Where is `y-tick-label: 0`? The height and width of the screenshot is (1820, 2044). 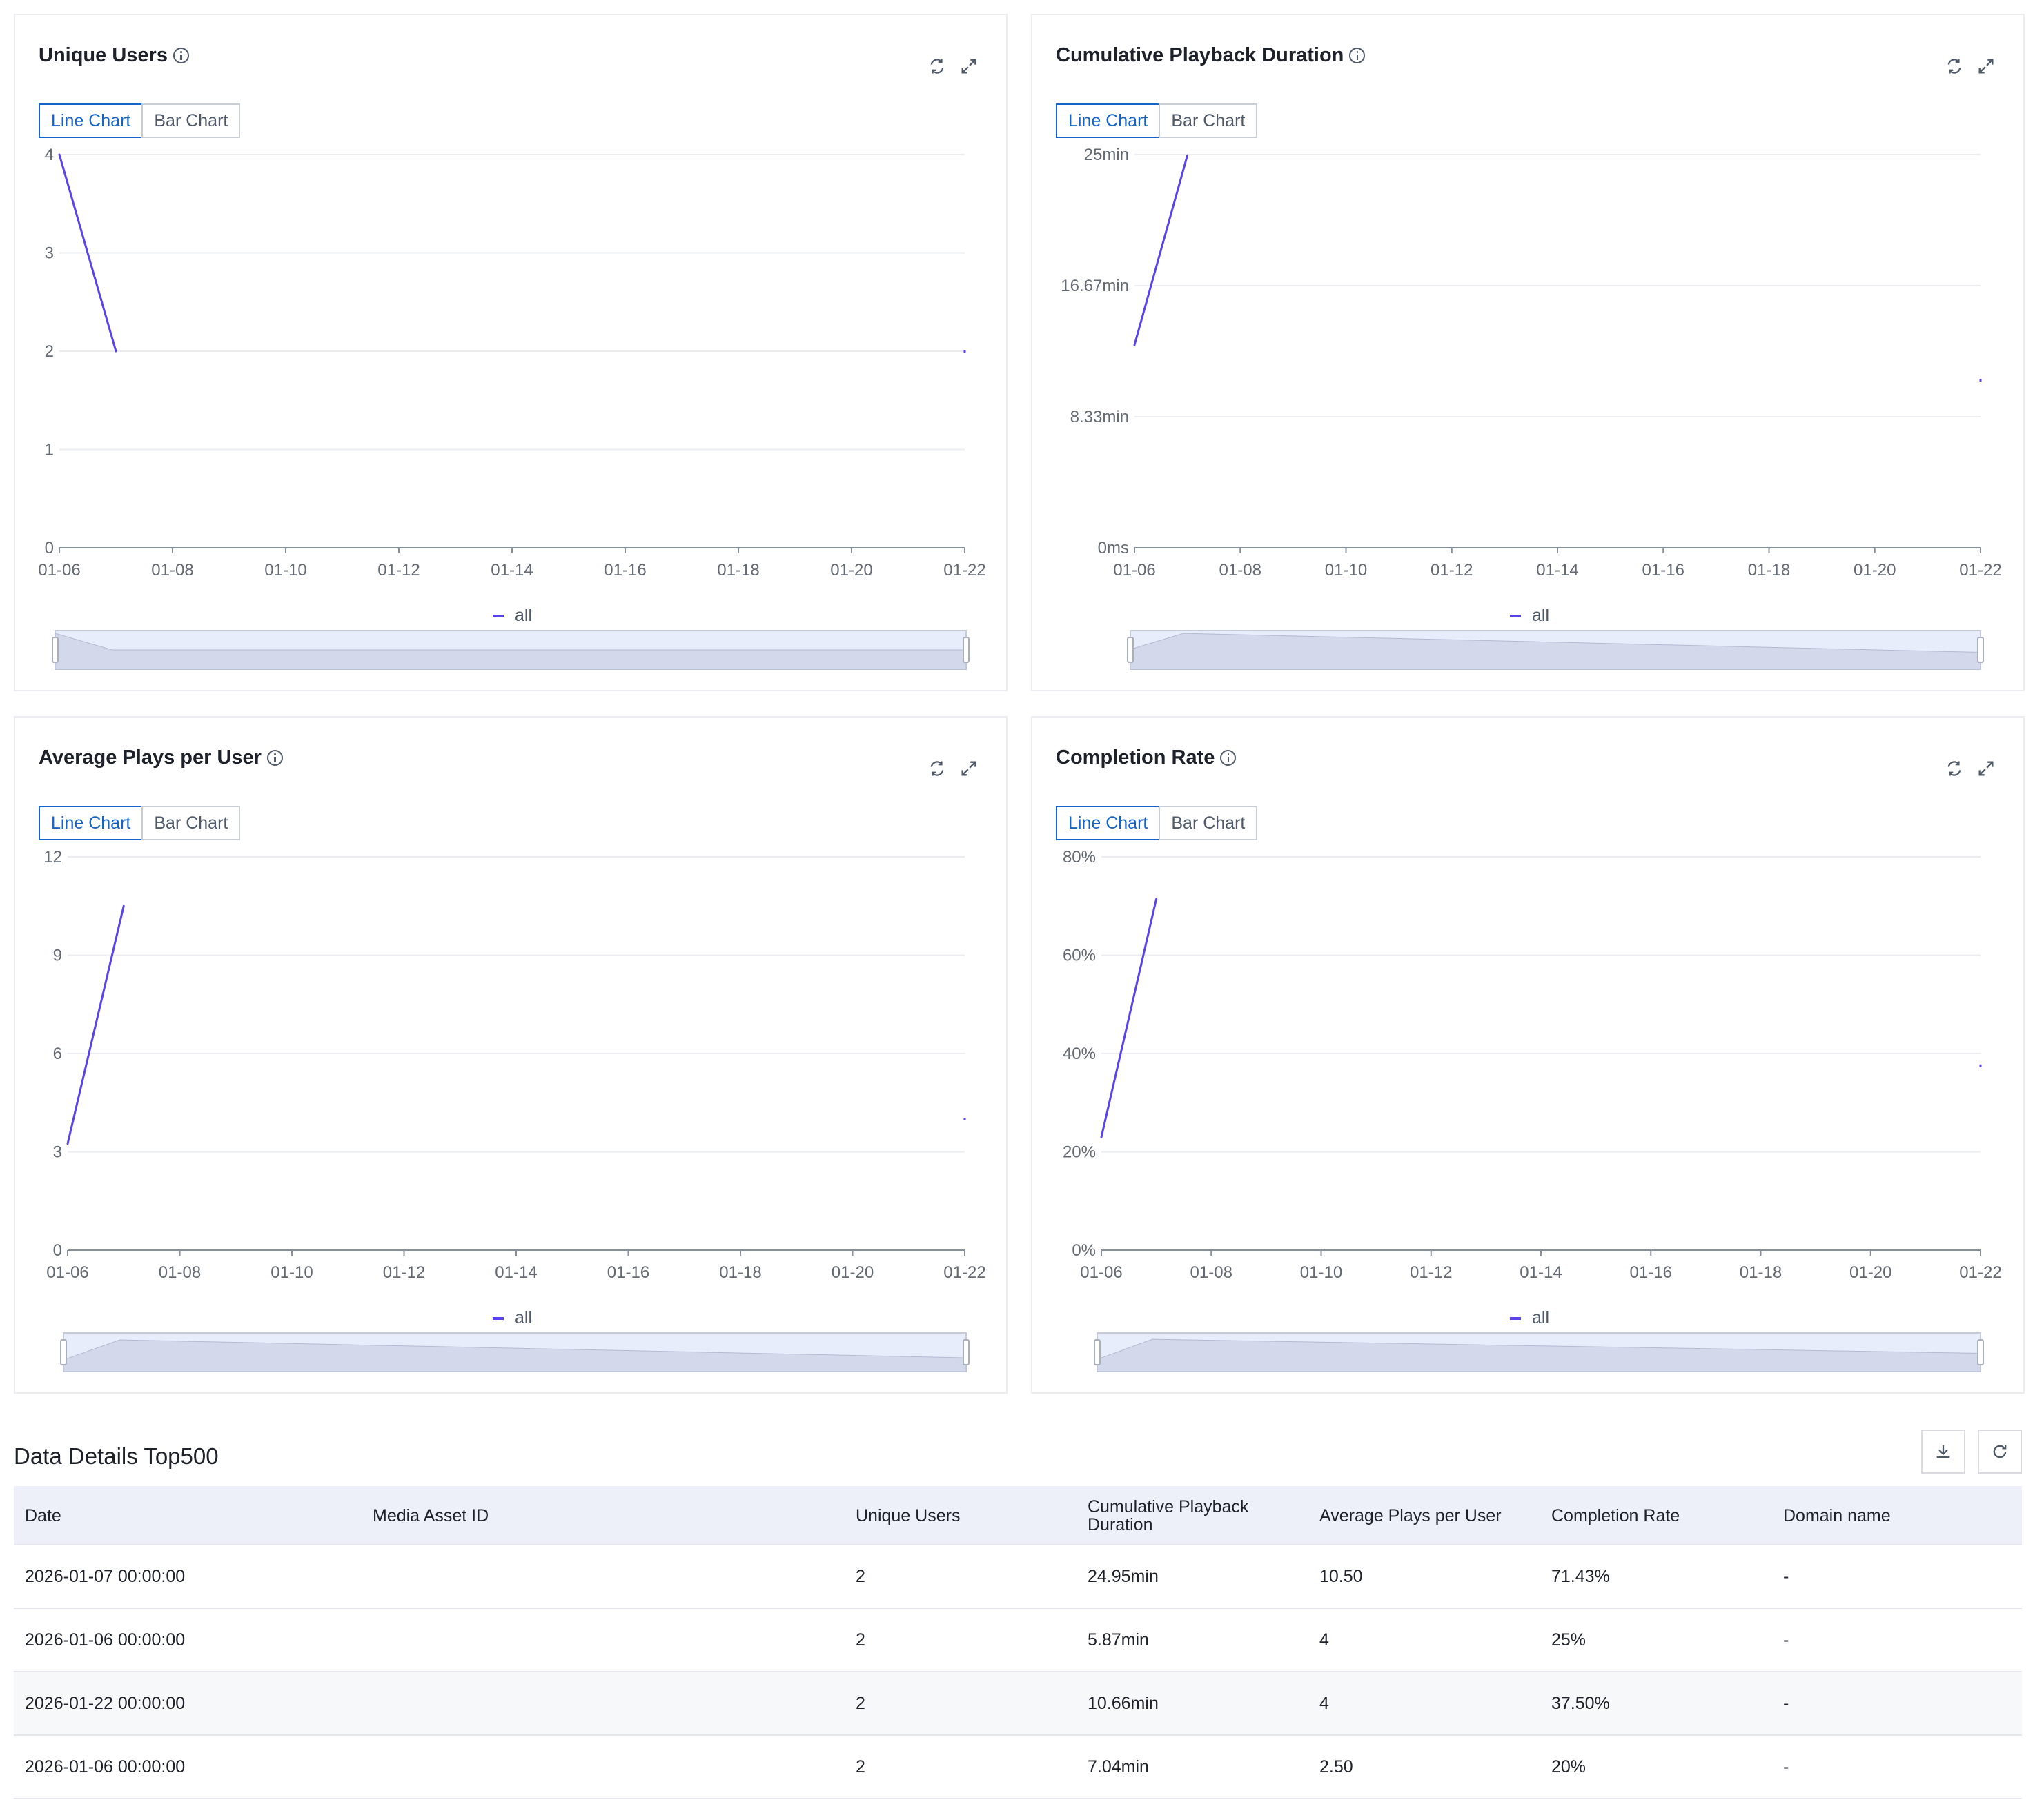
y-tick-label: 0 is located at coordinates (57, 1250).